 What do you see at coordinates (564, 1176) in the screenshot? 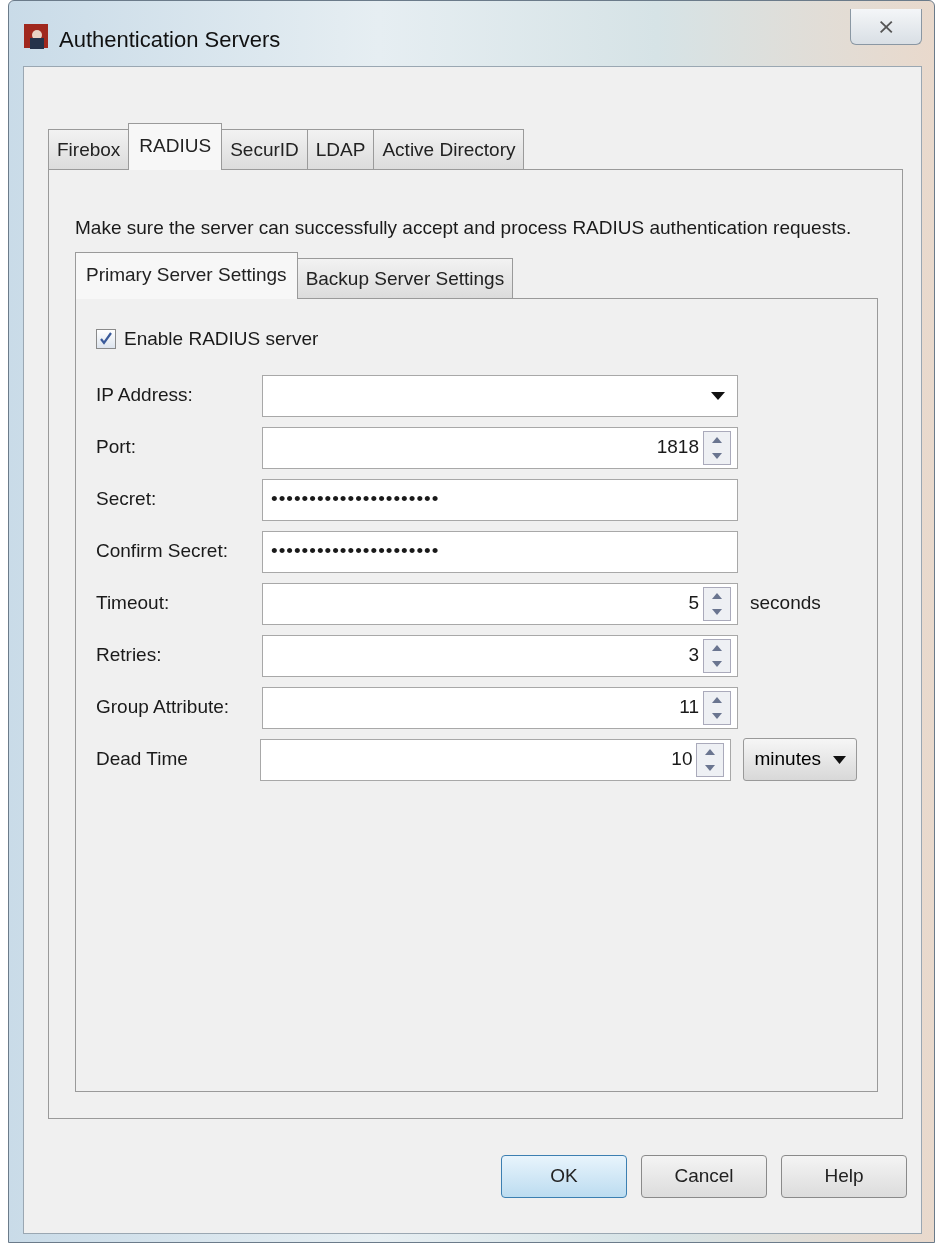
I see `dialog-button: OK` at bounding box center [564, 1176].